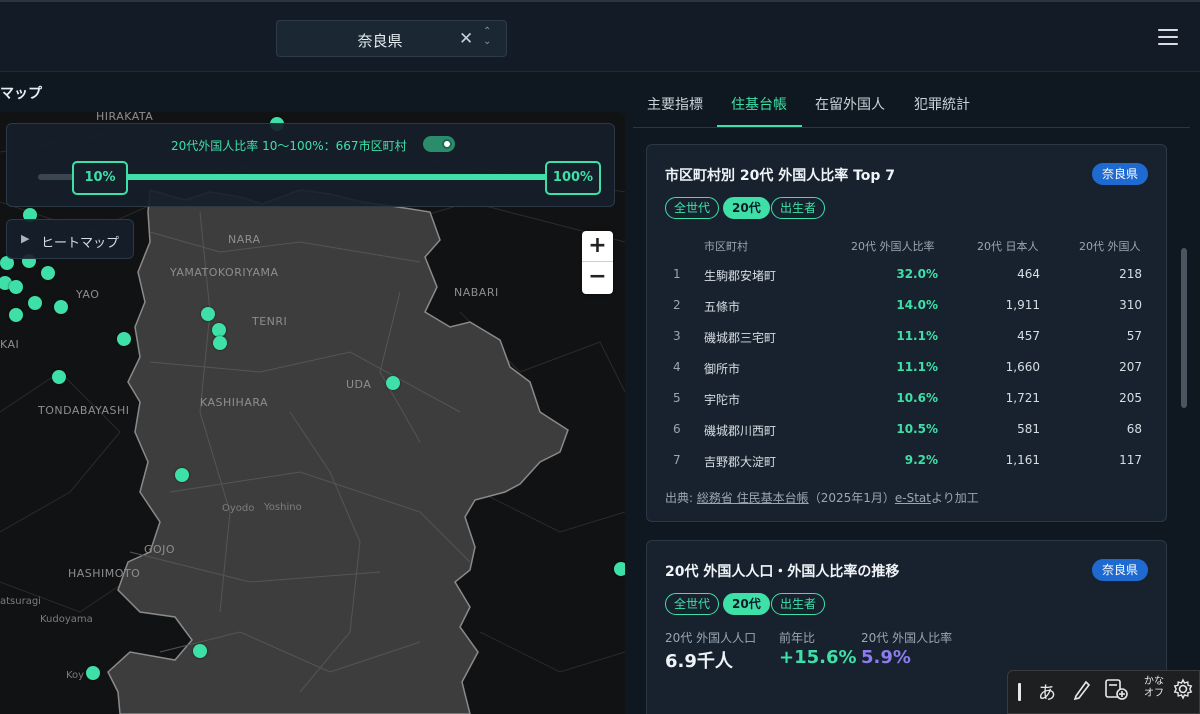 This screenshot has width=1200, height=714. I want to click on table-row: 5 宇陀市 10.6% 1,721 205, so click(907, 406).